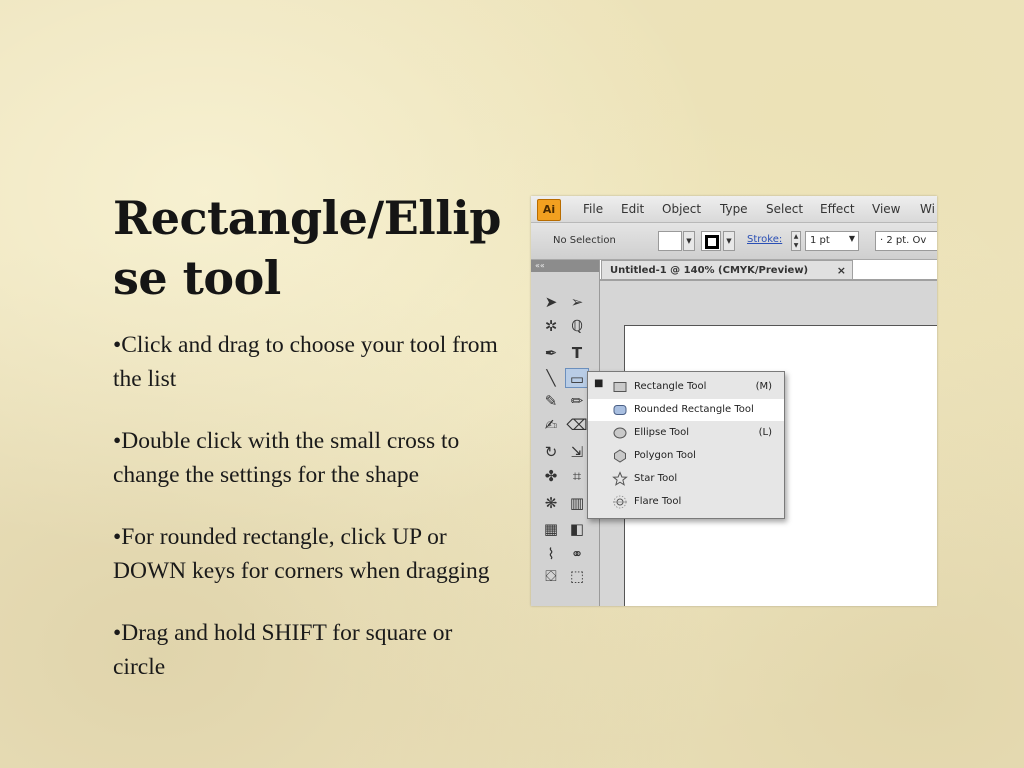 This screenshot has height=768, width=1024. I want to click on flyout-item-rectangle: ■ Rectangle Tool (M), so click(686, 387).